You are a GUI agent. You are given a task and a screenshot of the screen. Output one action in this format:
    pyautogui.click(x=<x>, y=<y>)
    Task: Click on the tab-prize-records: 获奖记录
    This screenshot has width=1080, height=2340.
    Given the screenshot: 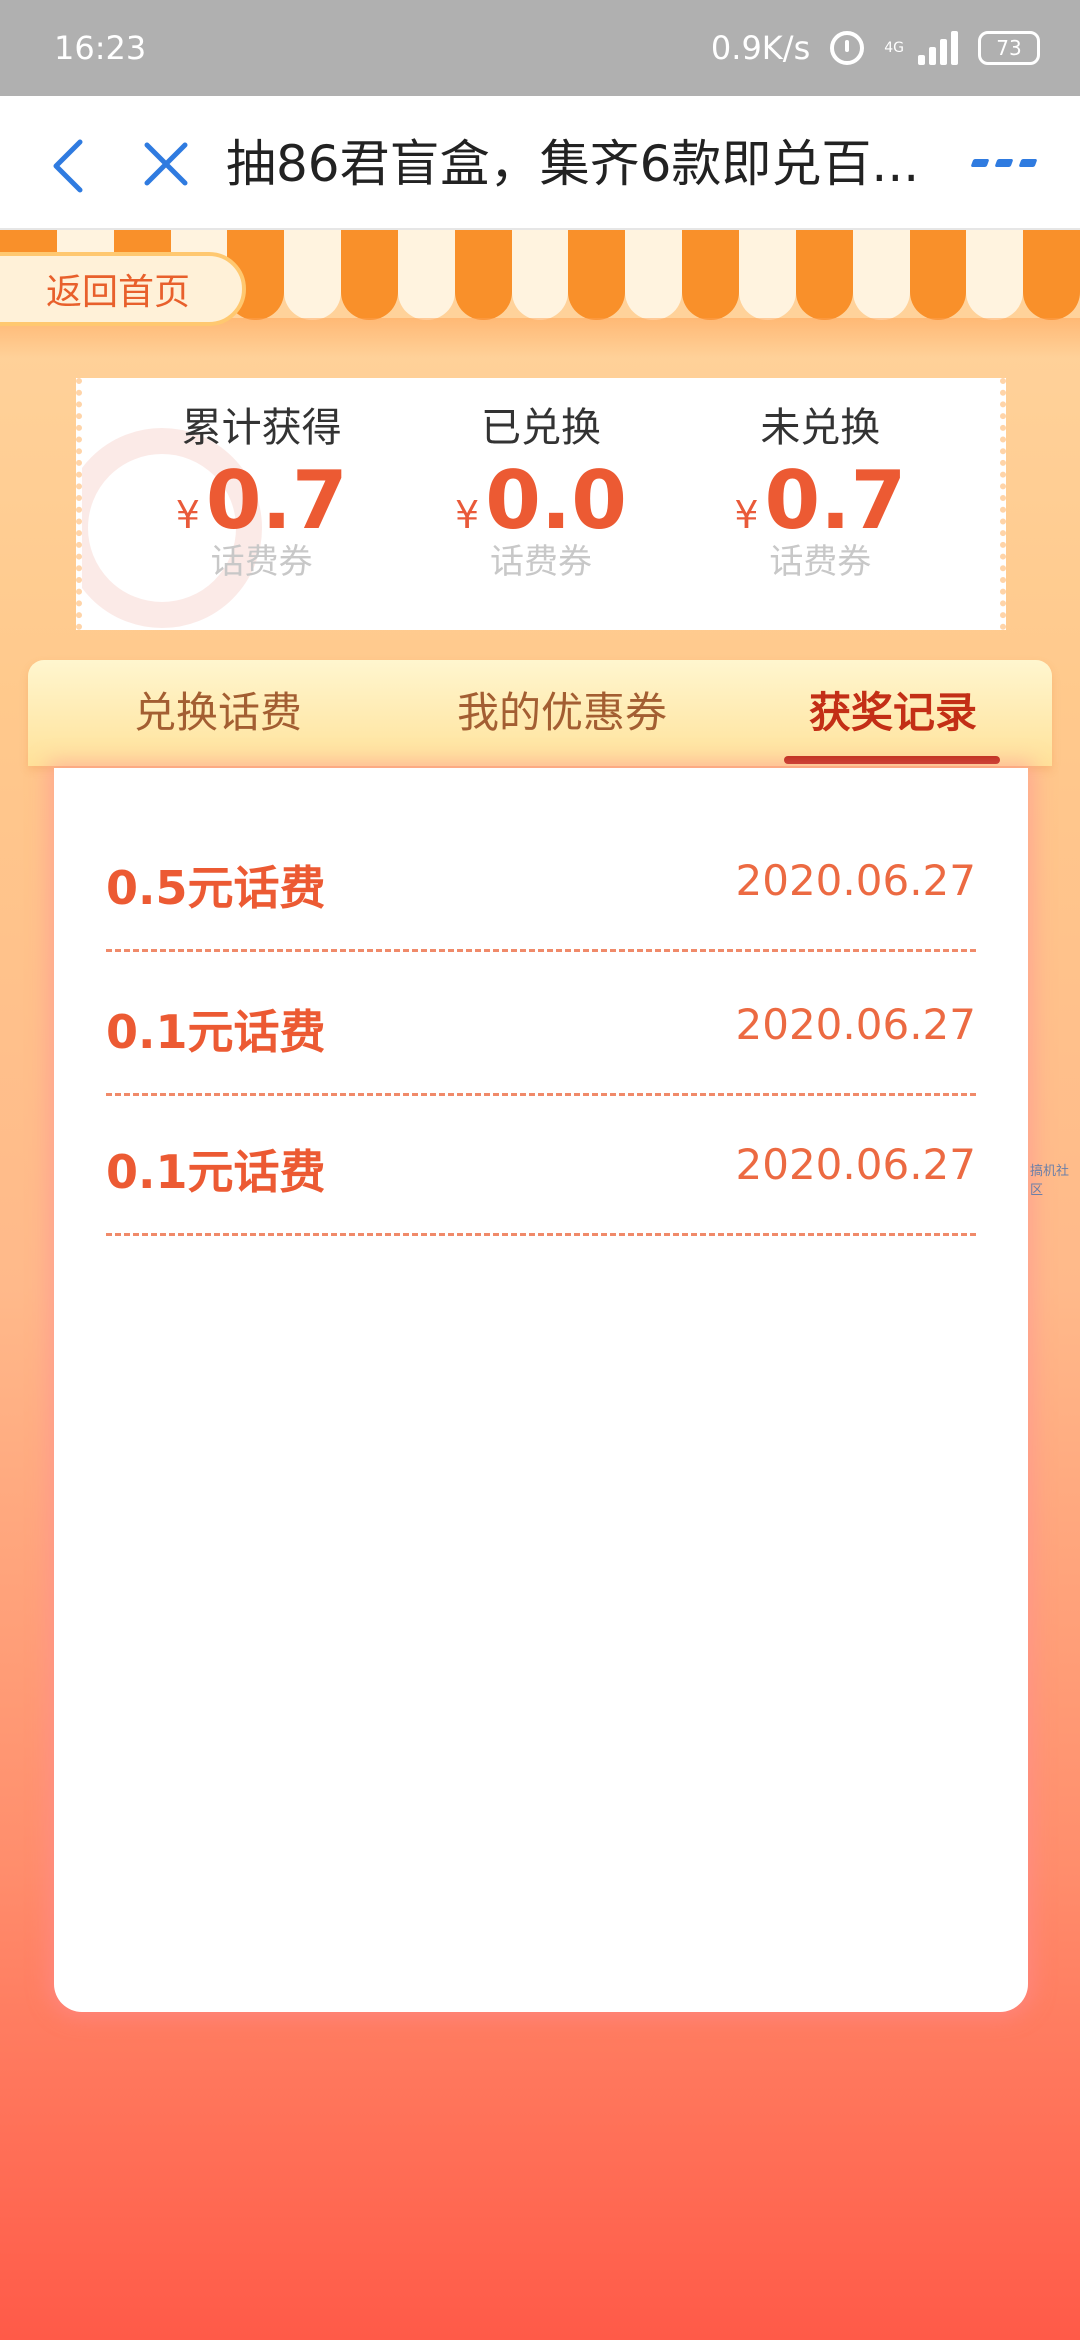 What is the action you would take?
    pyautogui.click(x=893, y=713)
    